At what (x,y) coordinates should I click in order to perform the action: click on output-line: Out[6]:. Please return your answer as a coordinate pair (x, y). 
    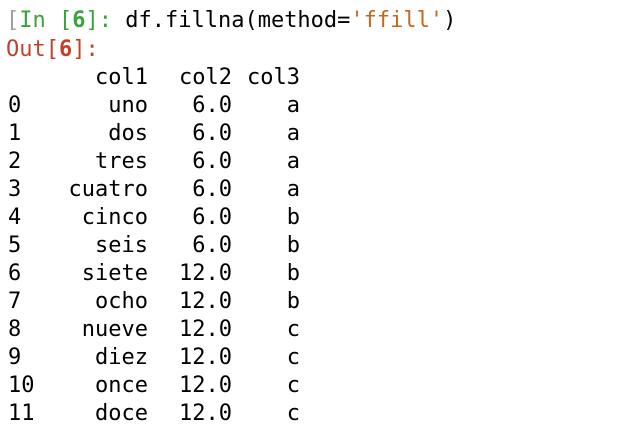
    Looking at the image, I should click on (52, 50).